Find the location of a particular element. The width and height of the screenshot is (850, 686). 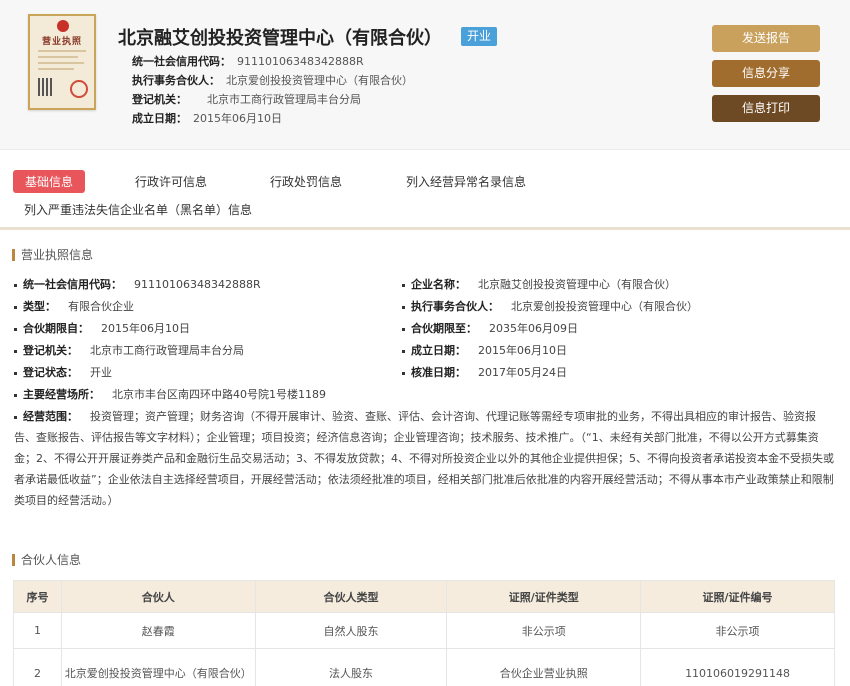

cell-id-number: 非公示项 is located at coordinates (737, 630).